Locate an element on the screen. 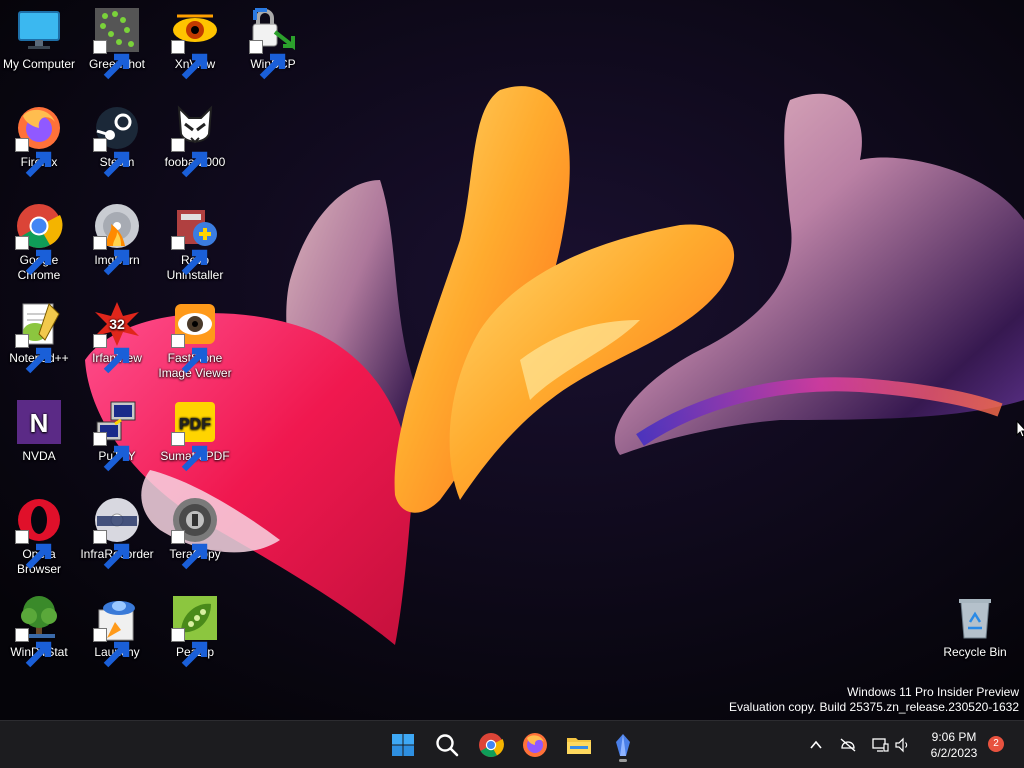  network-disconnected-icon is located at coordinates (848, 745).